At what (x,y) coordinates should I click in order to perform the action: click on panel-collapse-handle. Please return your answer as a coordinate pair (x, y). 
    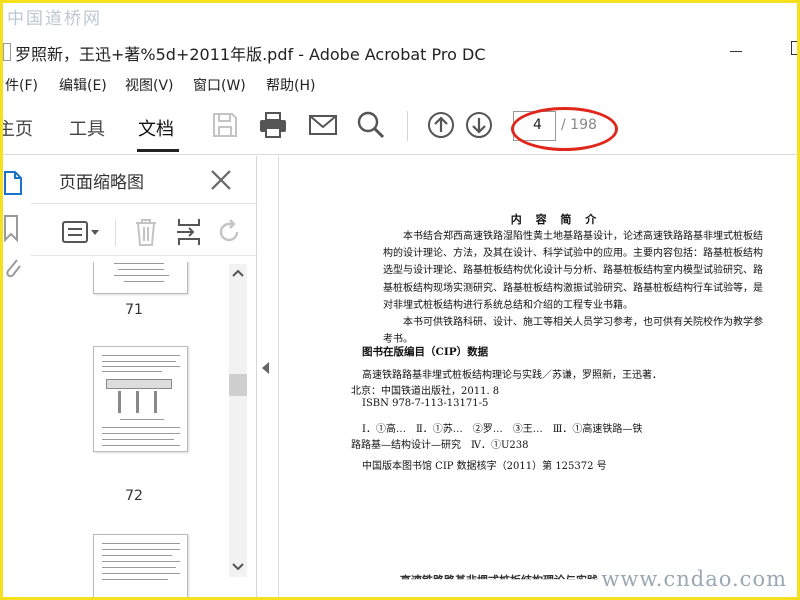
    Looking at the image, I should click on (268, 376).